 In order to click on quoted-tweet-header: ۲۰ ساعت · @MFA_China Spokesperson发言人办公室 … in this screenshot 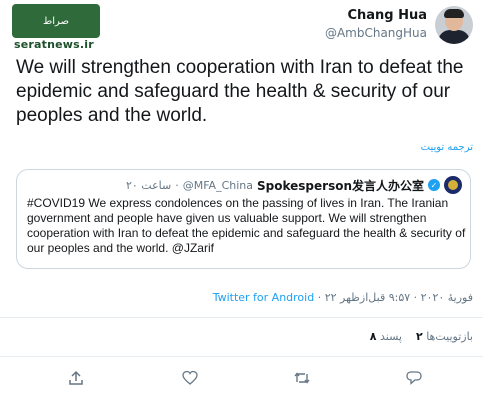, I will do `click(294, 185)`.